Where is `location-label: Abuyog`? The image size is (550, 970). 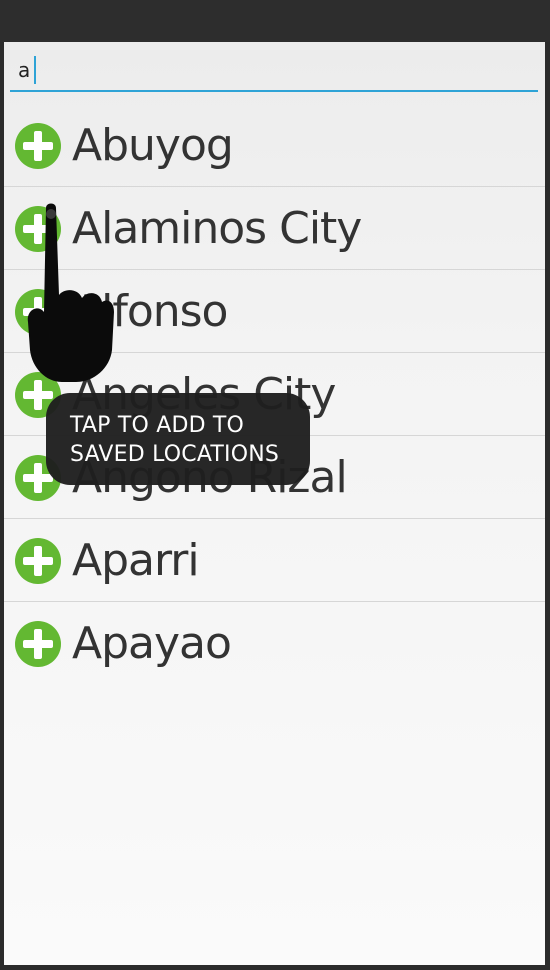 location-label: Abuyog is located at coordinates (153, 145).